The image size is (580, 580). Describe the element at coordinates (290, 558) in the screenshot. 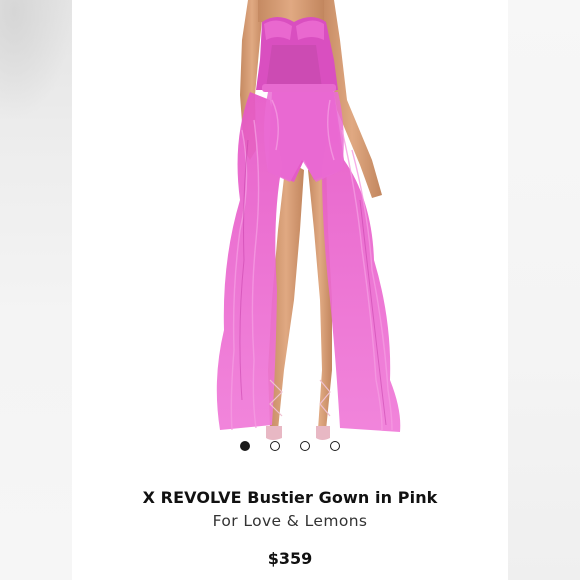

I see `product-price: $359` at that location.